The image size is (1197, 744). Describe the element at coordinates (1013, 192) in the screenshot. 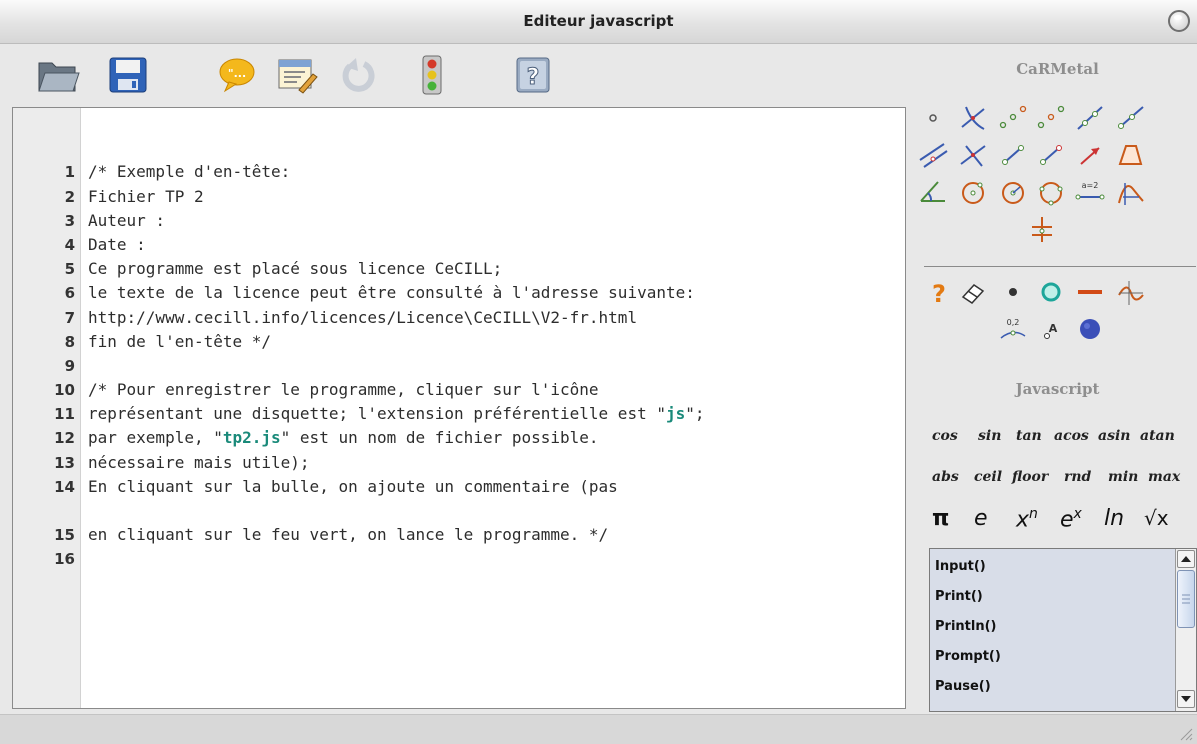

I see `circle-radius-tool-icon` at that location.